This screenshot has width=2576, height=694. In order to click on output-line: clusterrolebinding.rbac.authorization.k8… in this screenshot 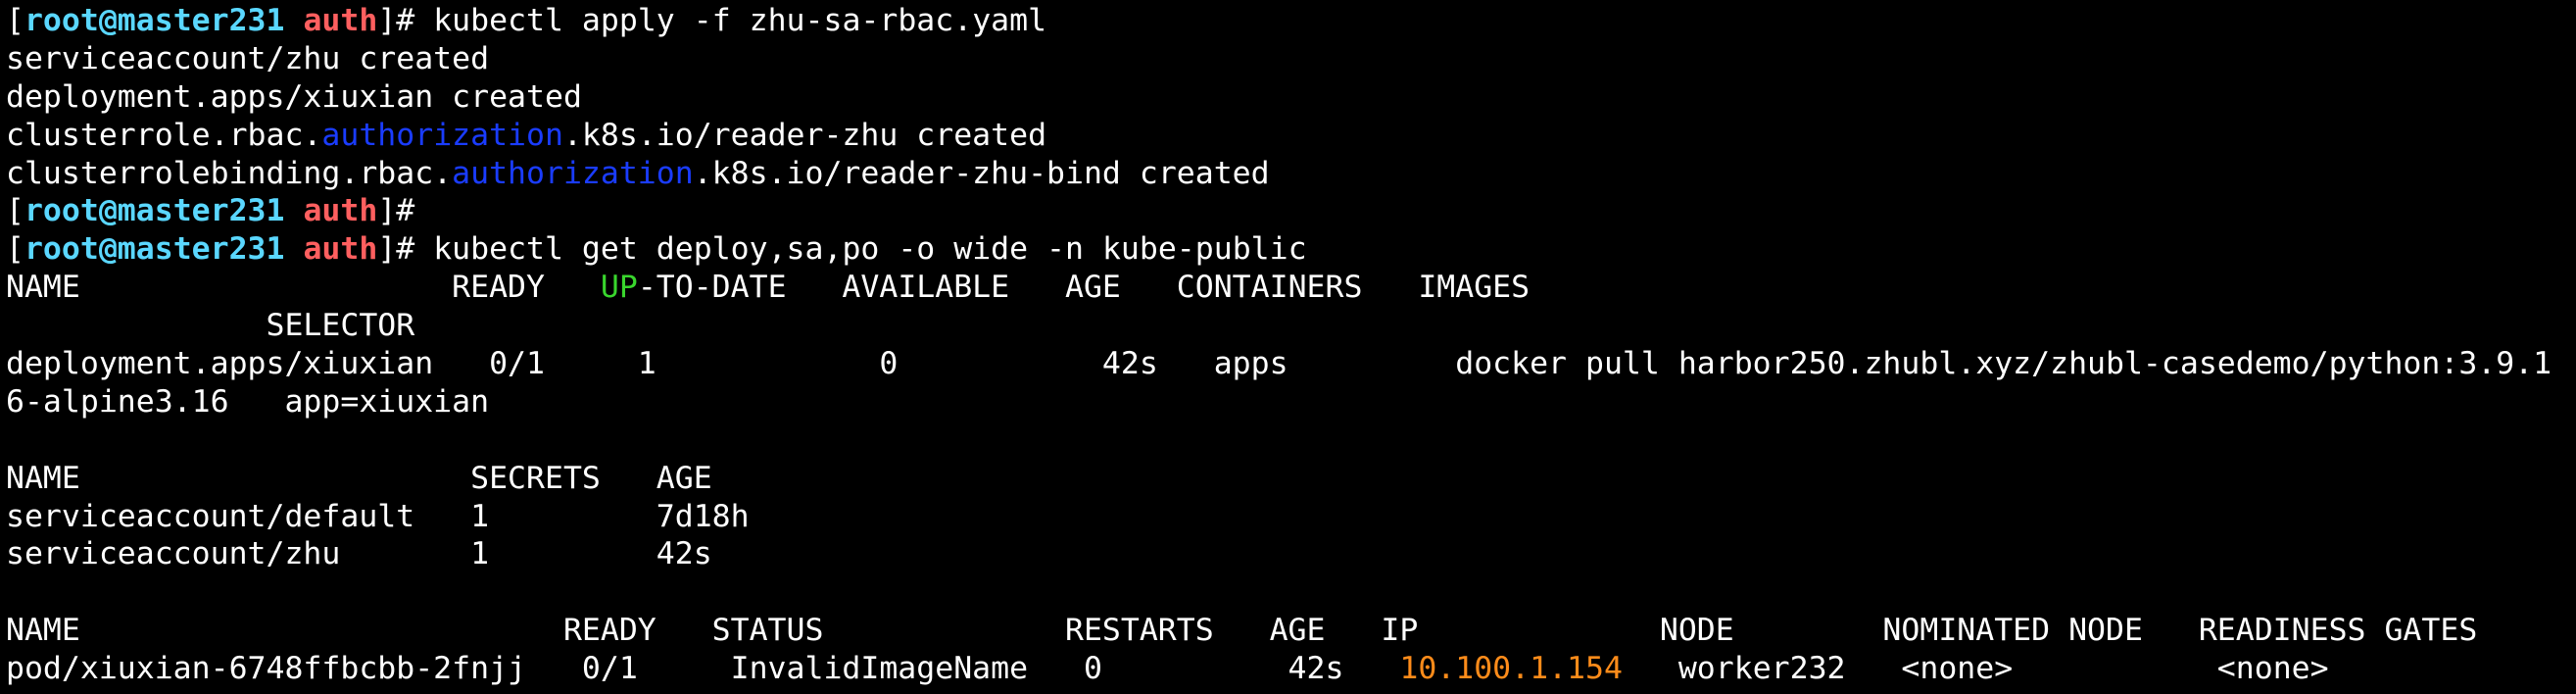, I will do `click(1291, 174)`.